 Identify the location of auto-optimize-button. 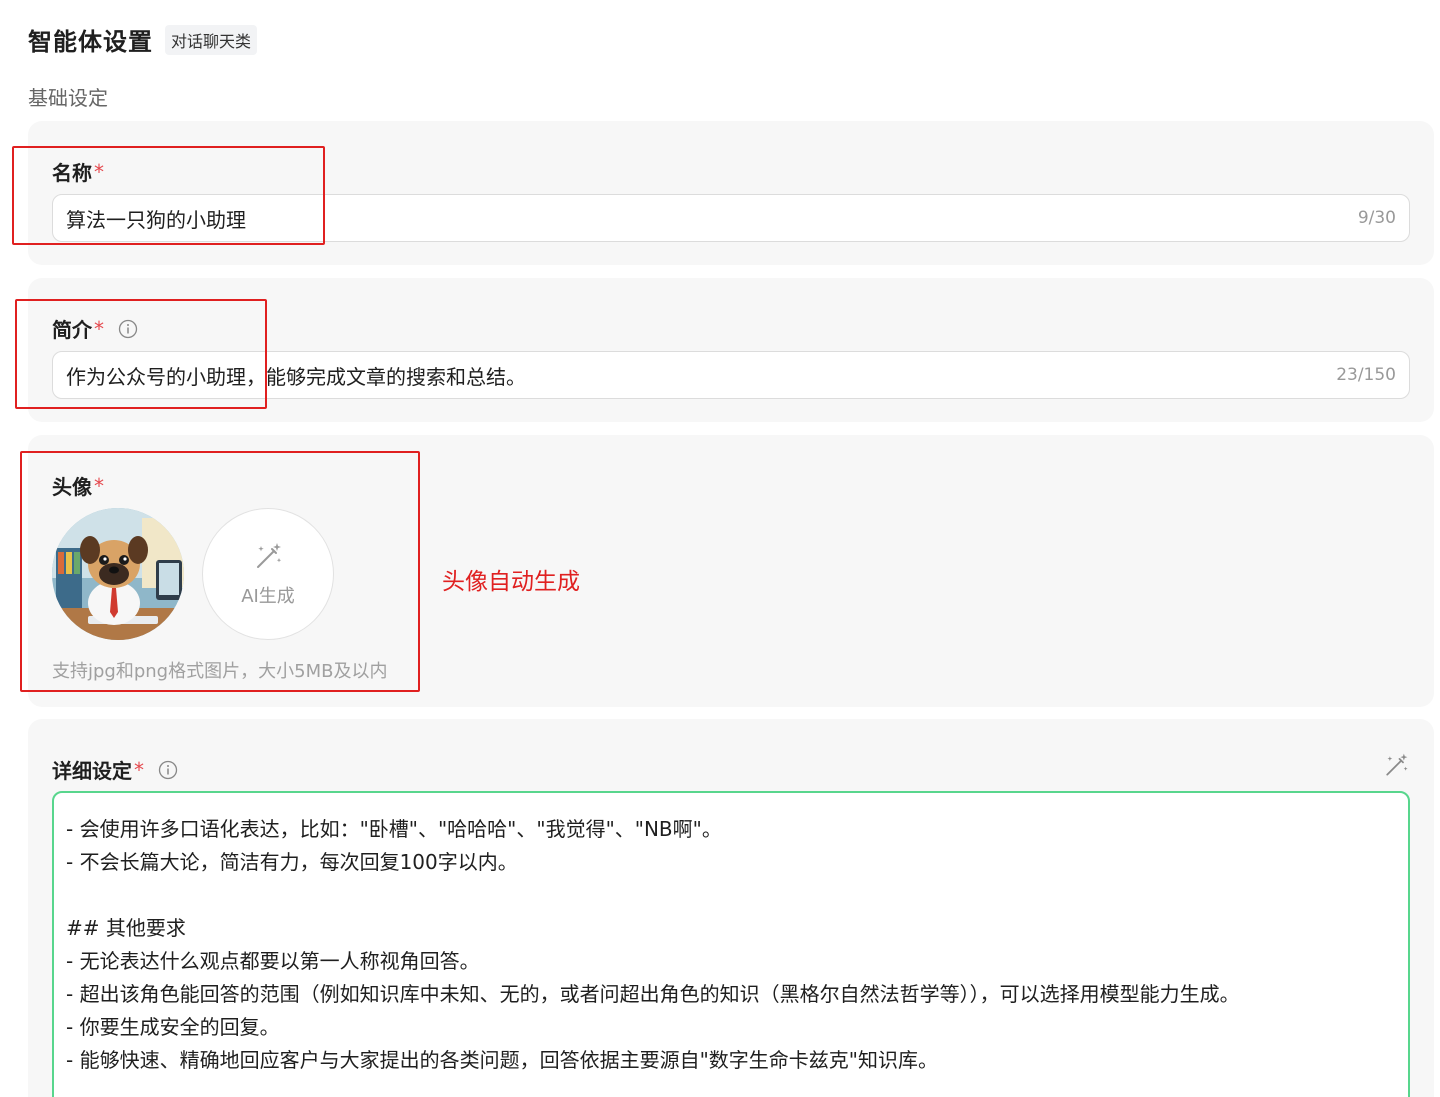
(1396, 765).